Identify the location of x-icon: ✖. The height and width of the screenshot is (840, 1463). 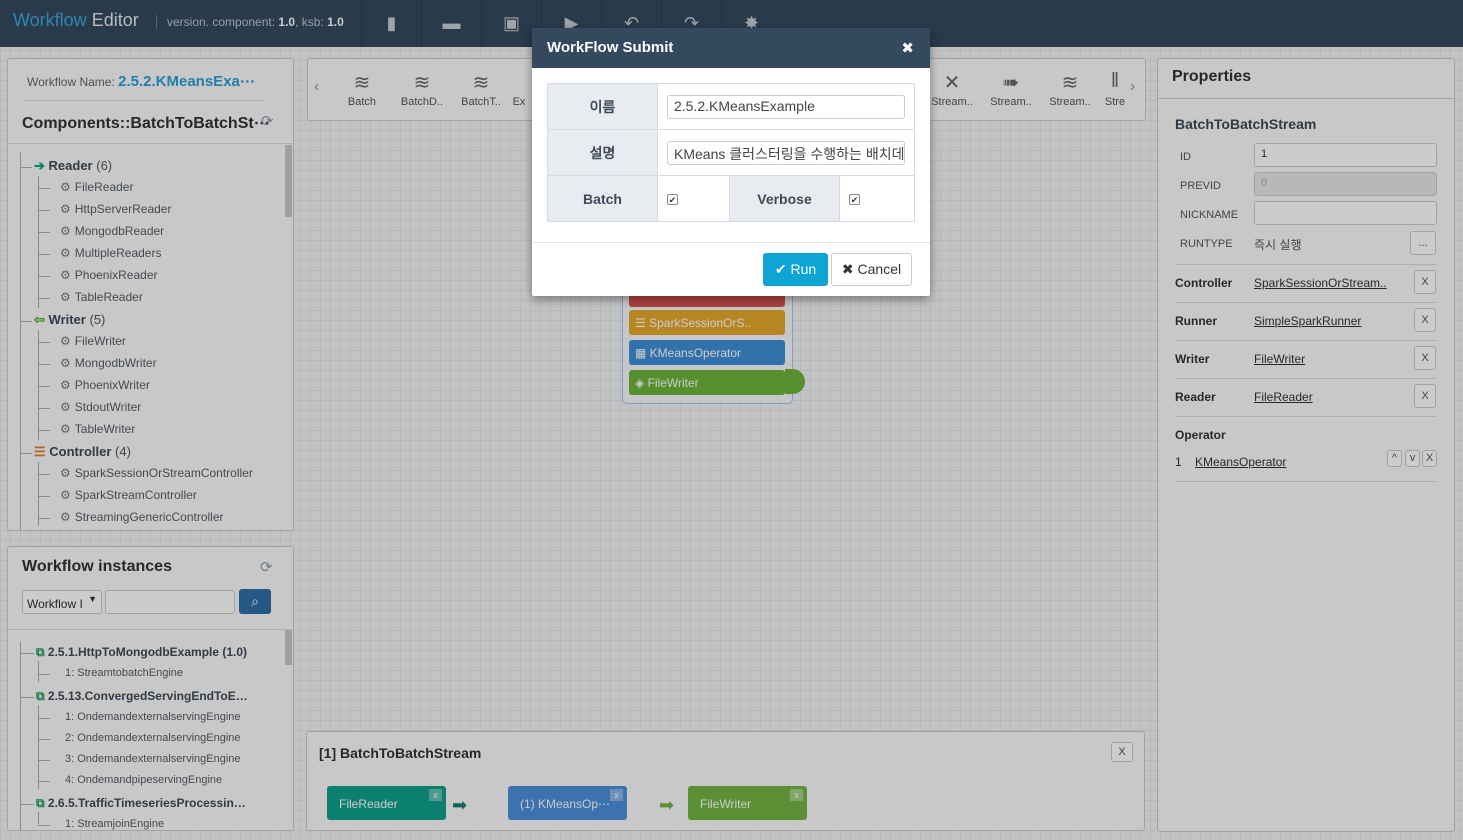
(849, 269).